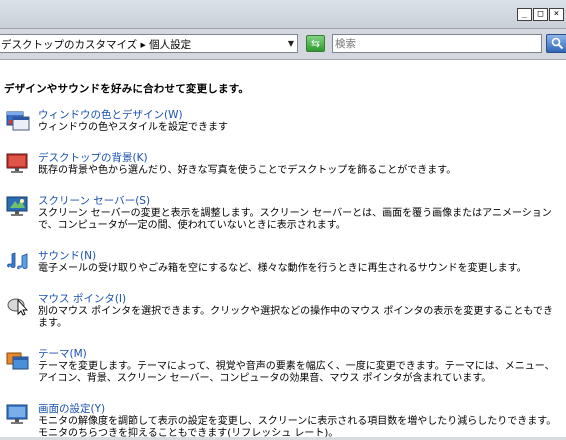 The height and width of the screenshot is (440, 566). Describe the element at coordinates (17, 261) in the screenshot. I see `sound-icon` at that location.